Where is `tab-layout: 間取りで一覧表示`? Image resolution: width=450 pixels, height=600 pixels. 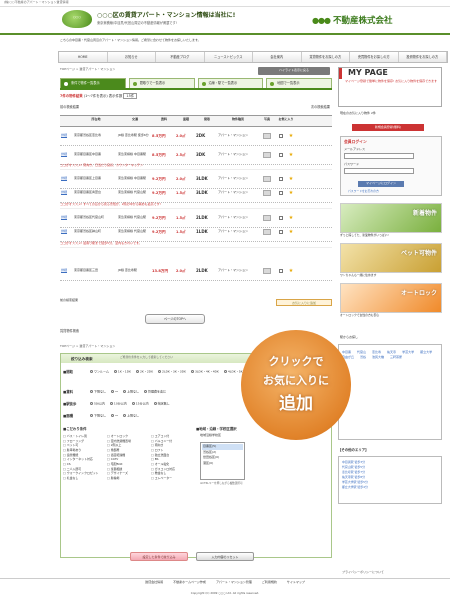 tab-layout: 間取りで一覧表示 is located at coordinates (161, 83).